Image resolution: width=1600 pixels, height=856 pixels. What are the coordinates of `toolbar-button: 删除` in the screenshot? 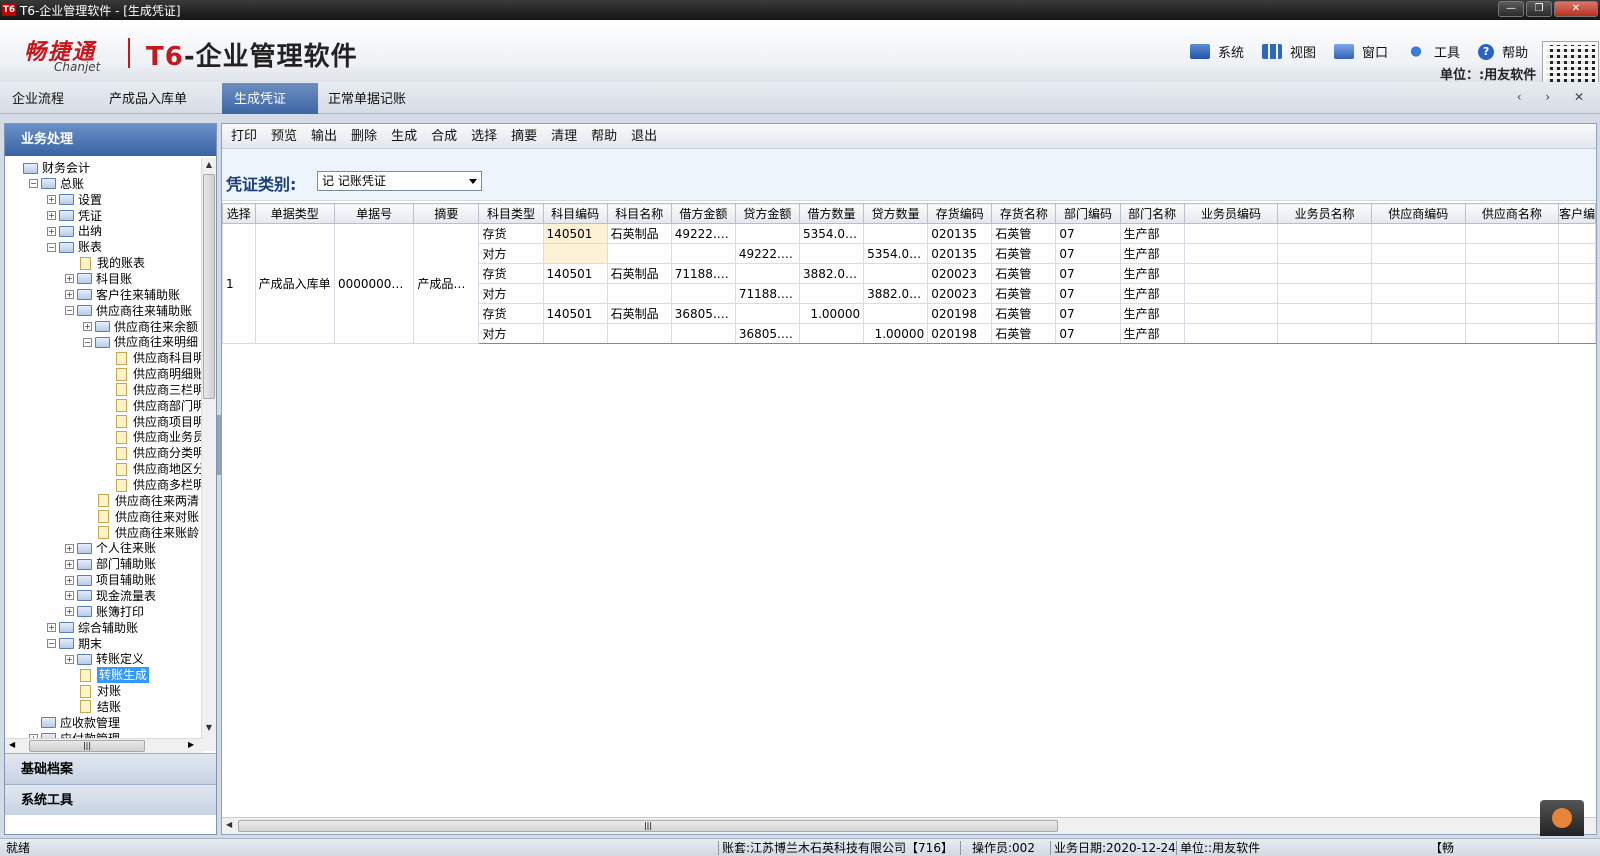 It's located at (364, 136).